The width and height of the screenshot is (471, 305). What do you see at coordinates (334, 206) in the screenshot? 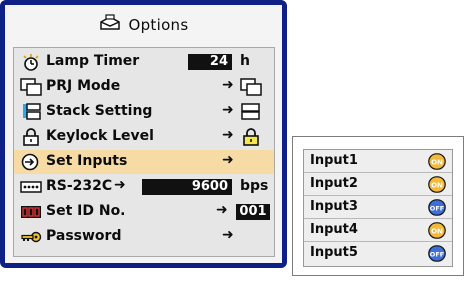
I see `input-label: Input3` at bounding box center [334, 206].